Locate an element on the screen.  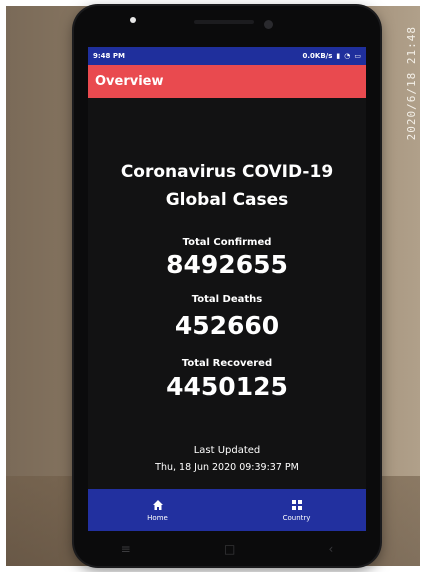
recovered-value: 4450125 is located at coordinates (227, 386).